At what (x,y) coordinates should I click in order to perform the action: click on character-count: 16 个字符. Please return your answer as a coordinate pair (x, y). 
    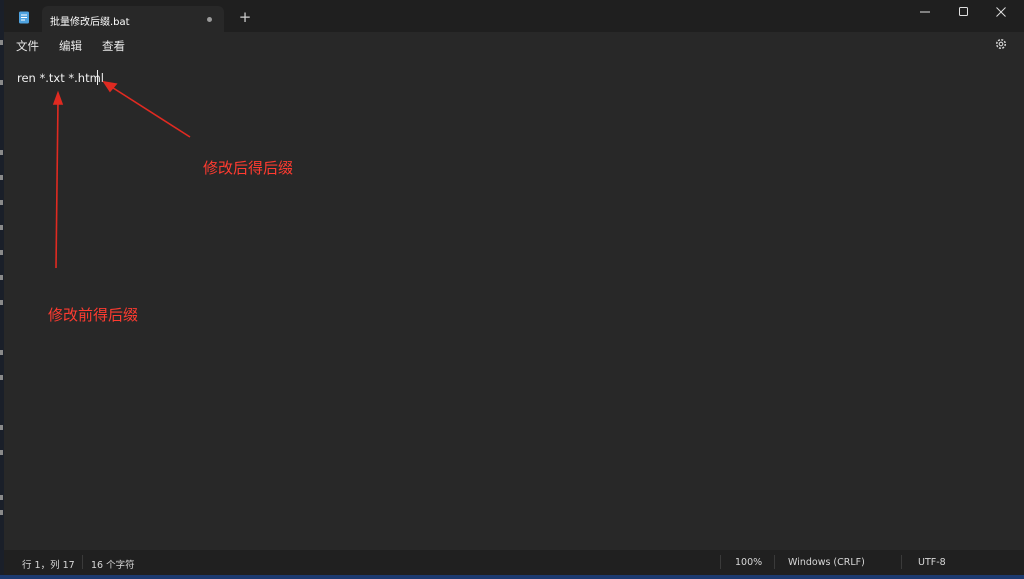
    Looking at the image, I should click on (113, 565).